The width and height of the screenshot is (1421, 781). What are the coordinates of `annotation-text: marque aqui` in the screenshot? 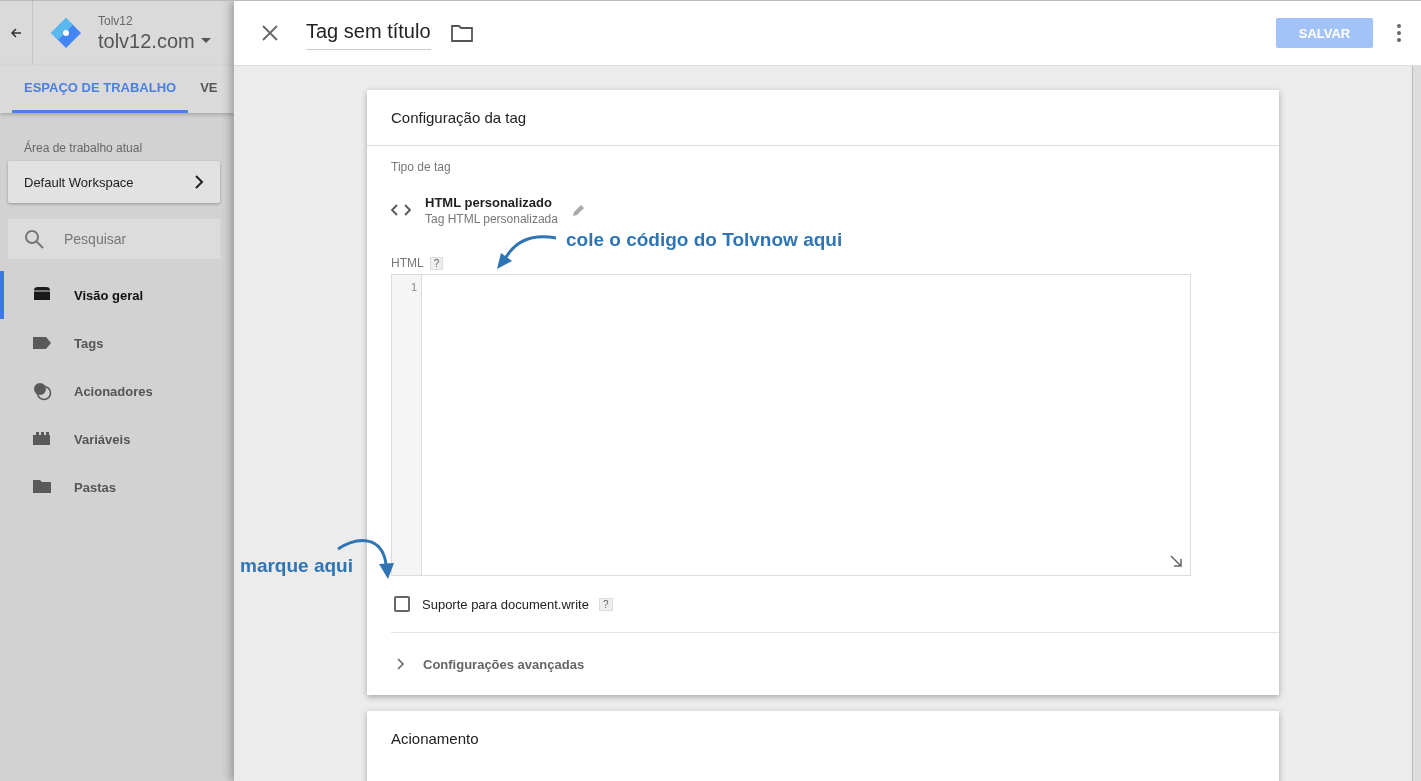 It's located at (296, 566).